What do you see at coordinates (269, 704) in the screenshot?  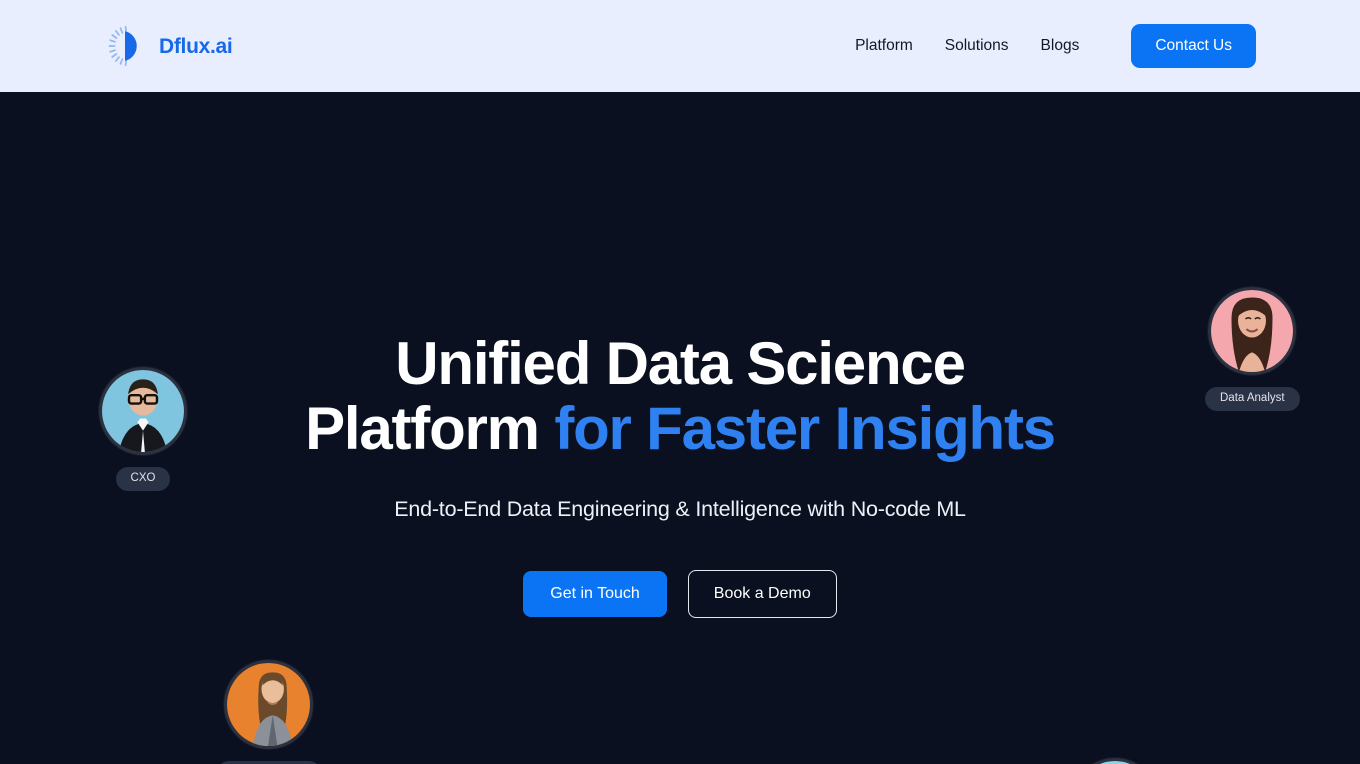 I see `avatar-woman-grey-jacket` at bounding box center [269, 704].